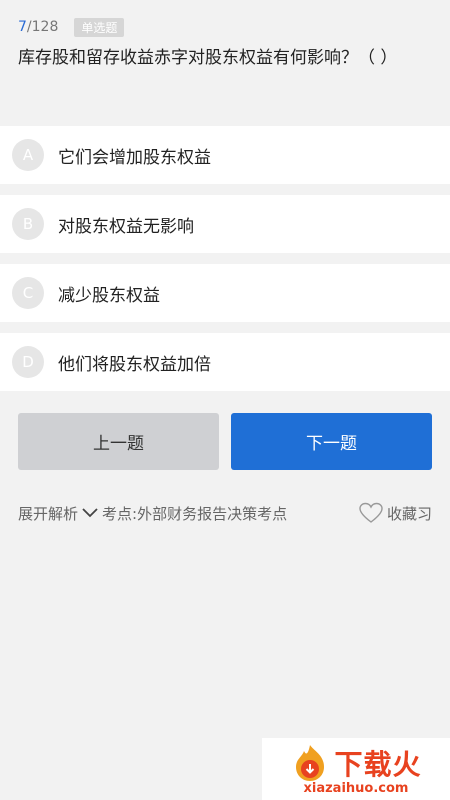  Describe the element at coordinates (409, 513) in the screenshot. I see `favorite-label: 收藏习` at that location.